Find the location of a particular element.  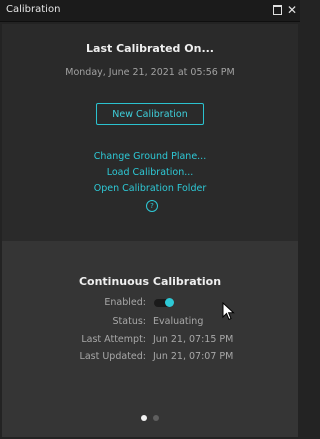

toggle-knob is located at coordinates (169, 302).